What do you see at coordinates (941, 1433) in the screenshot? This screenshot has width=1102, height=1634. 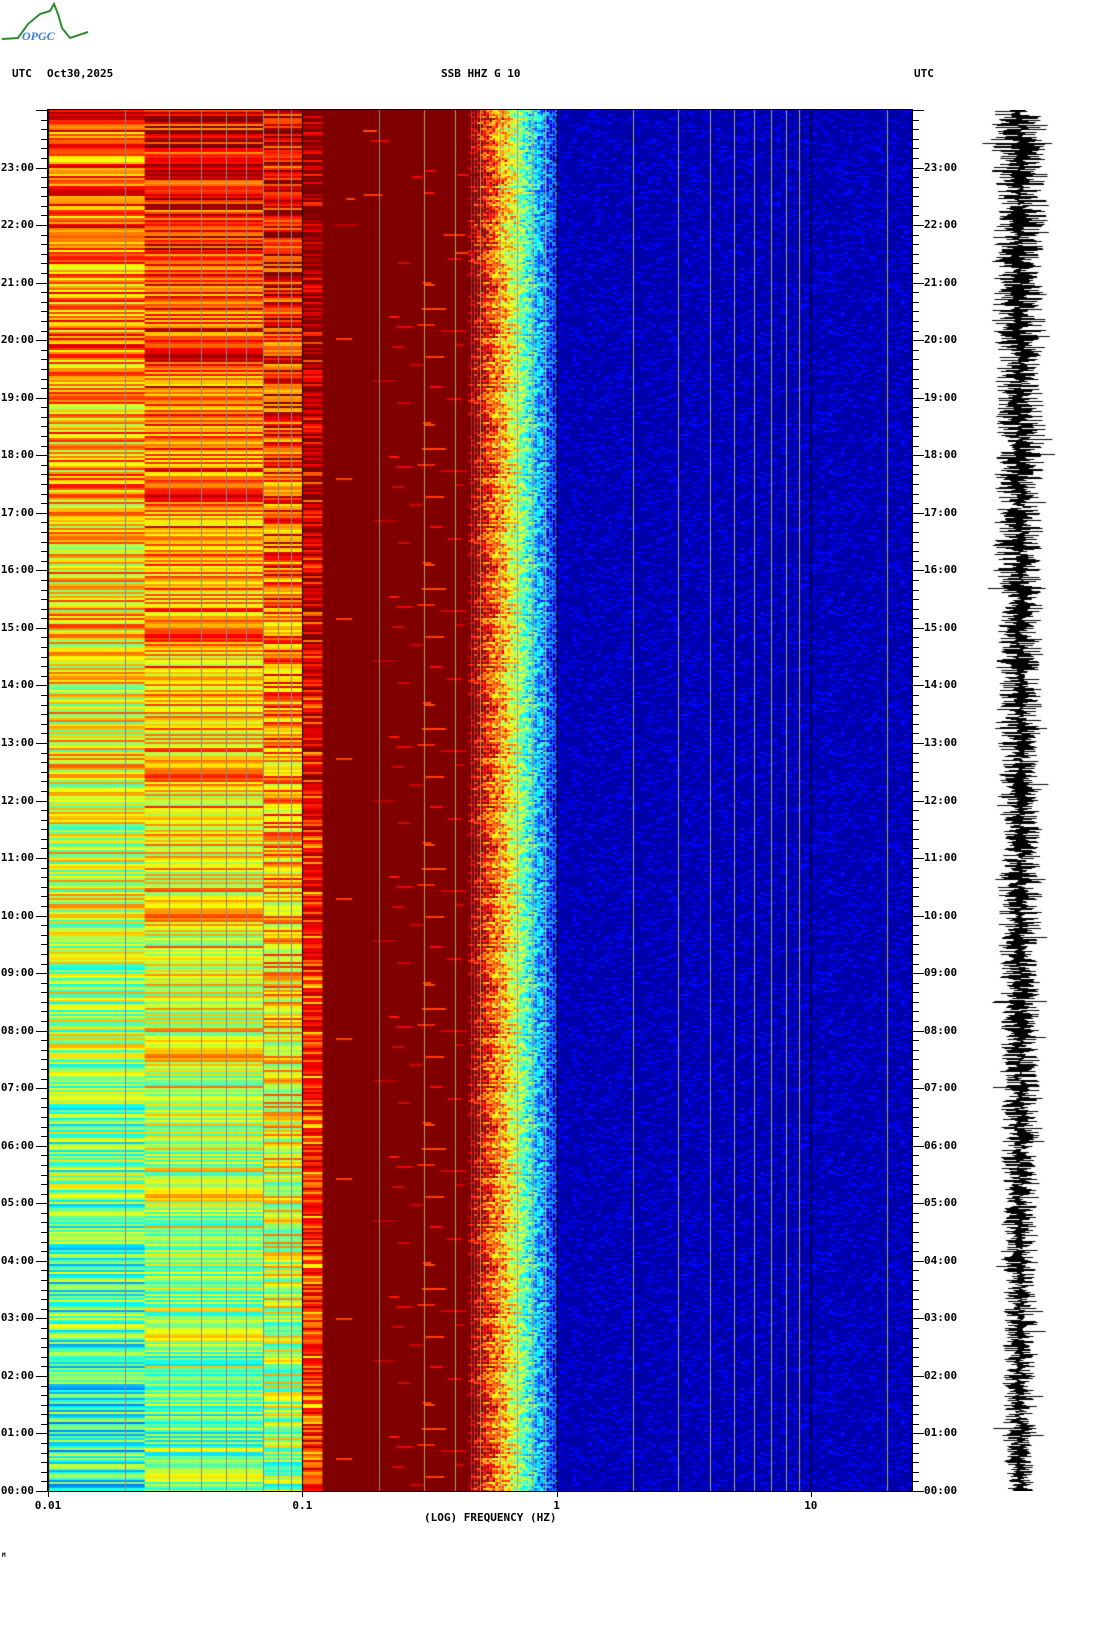 I see `y-tick-label-right: 01:00` at bounding box center [941, 1433].